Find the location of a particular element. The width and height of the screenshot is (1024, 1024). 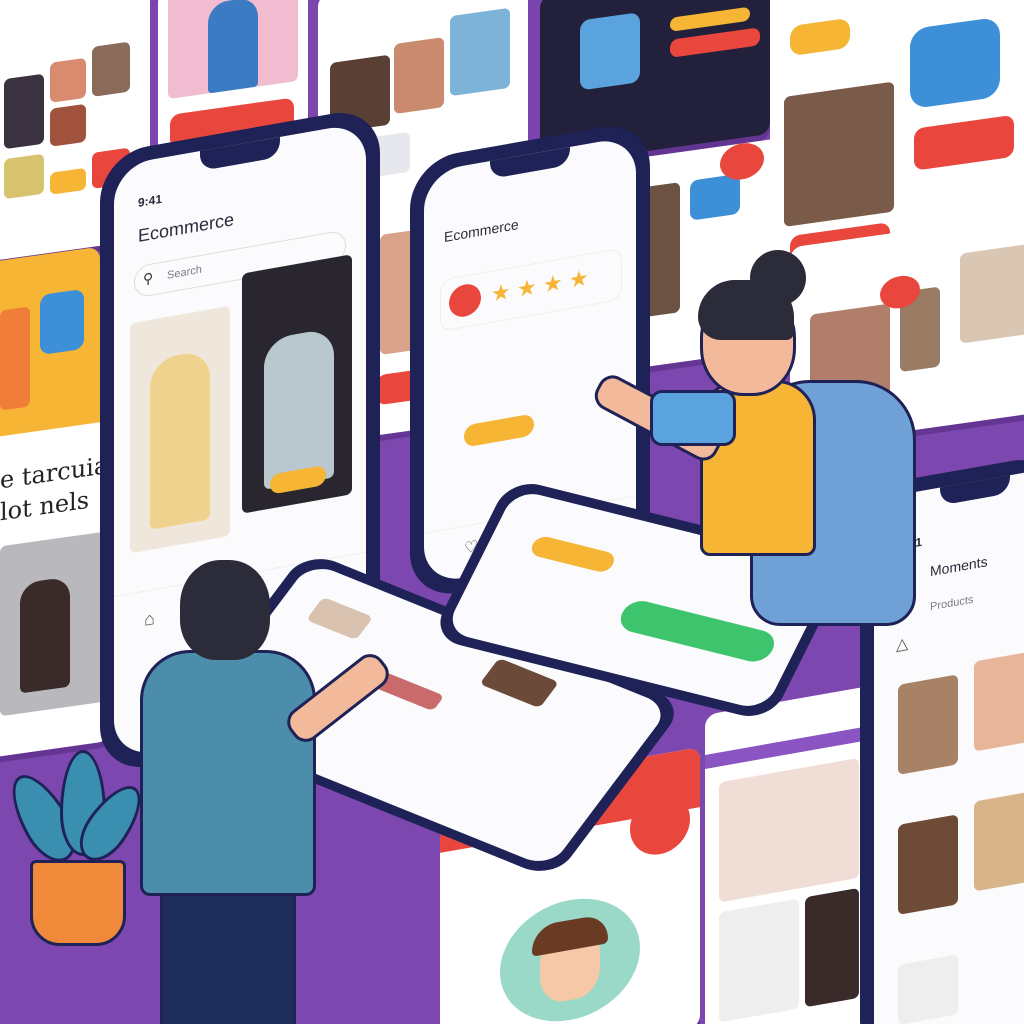

screen-subtitle: Products is located at coordinates (952, 603).